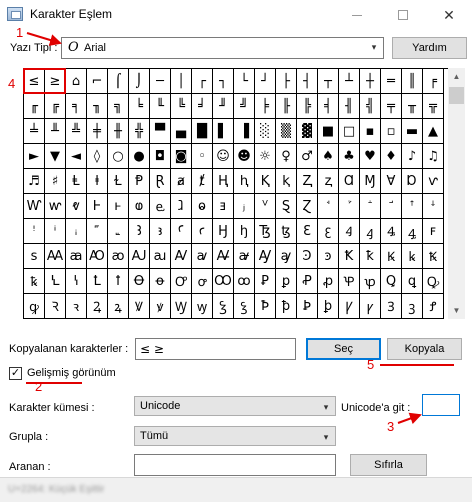 The image size is (472, 502). Describe the element at coordinates (139, 156) in the screenshot. I see `character-cell: ●` at that location.